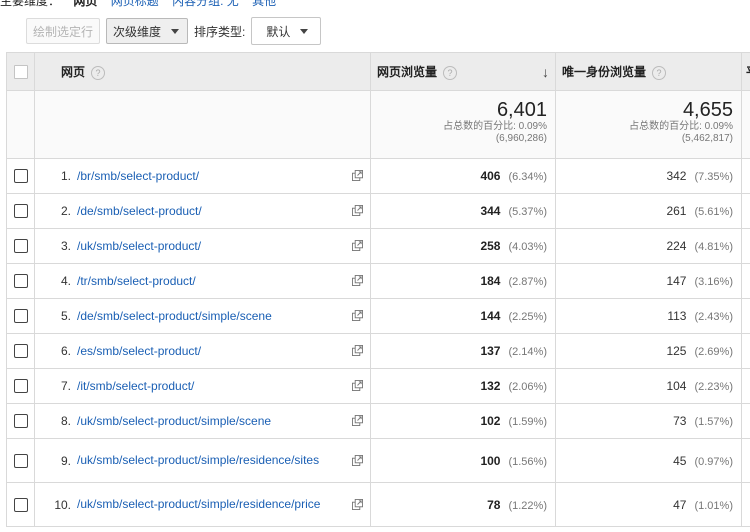 This screenshot has width=750, height=532. I want to click on column-header-next: 平, so click(745, 71).